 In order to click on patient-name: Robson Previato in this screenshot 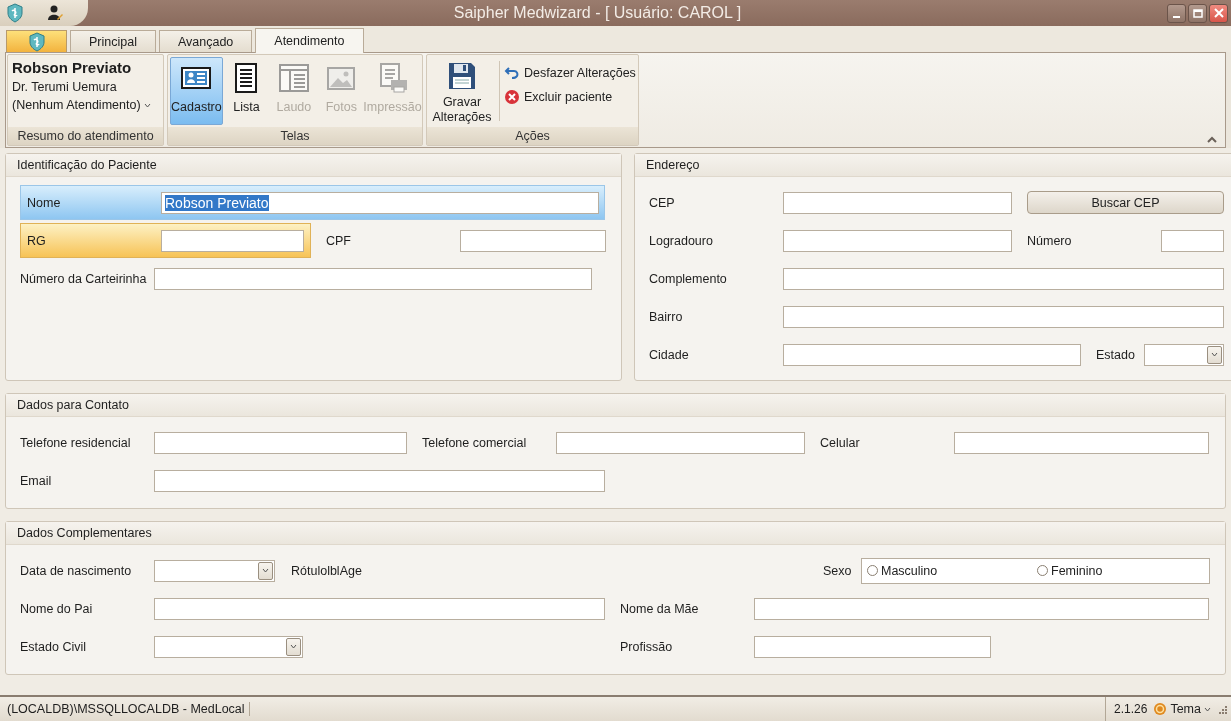, I will do `click(72, 67)`.